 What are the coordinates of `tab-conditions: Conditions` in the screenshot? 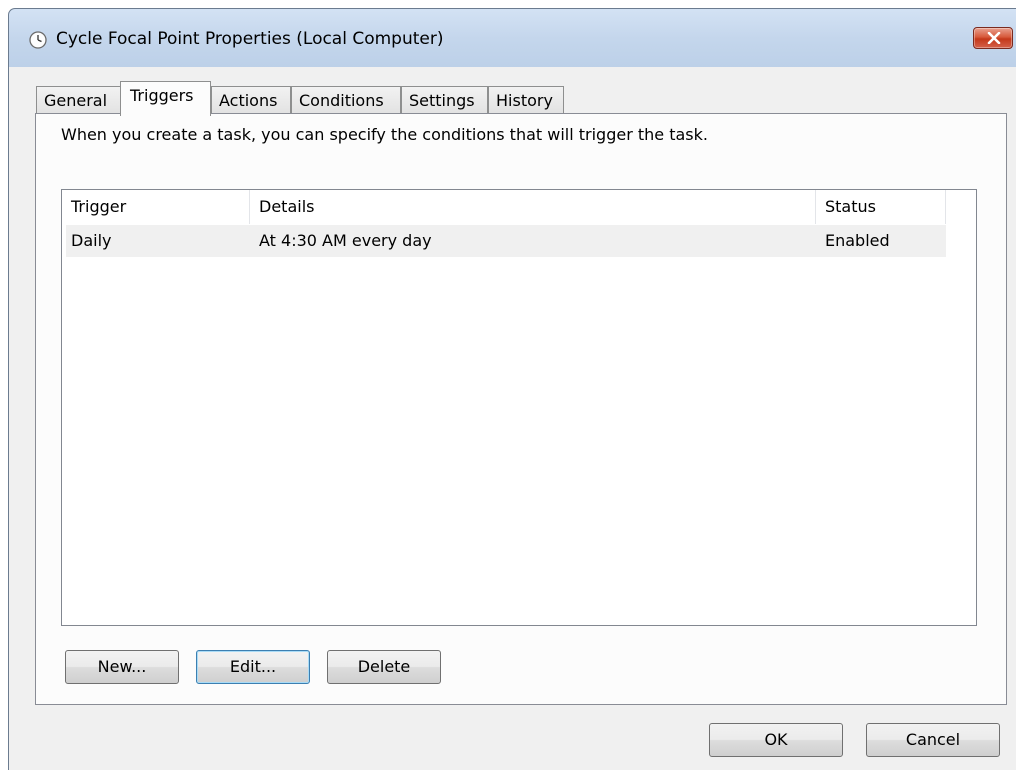 It's located at (346, 100).